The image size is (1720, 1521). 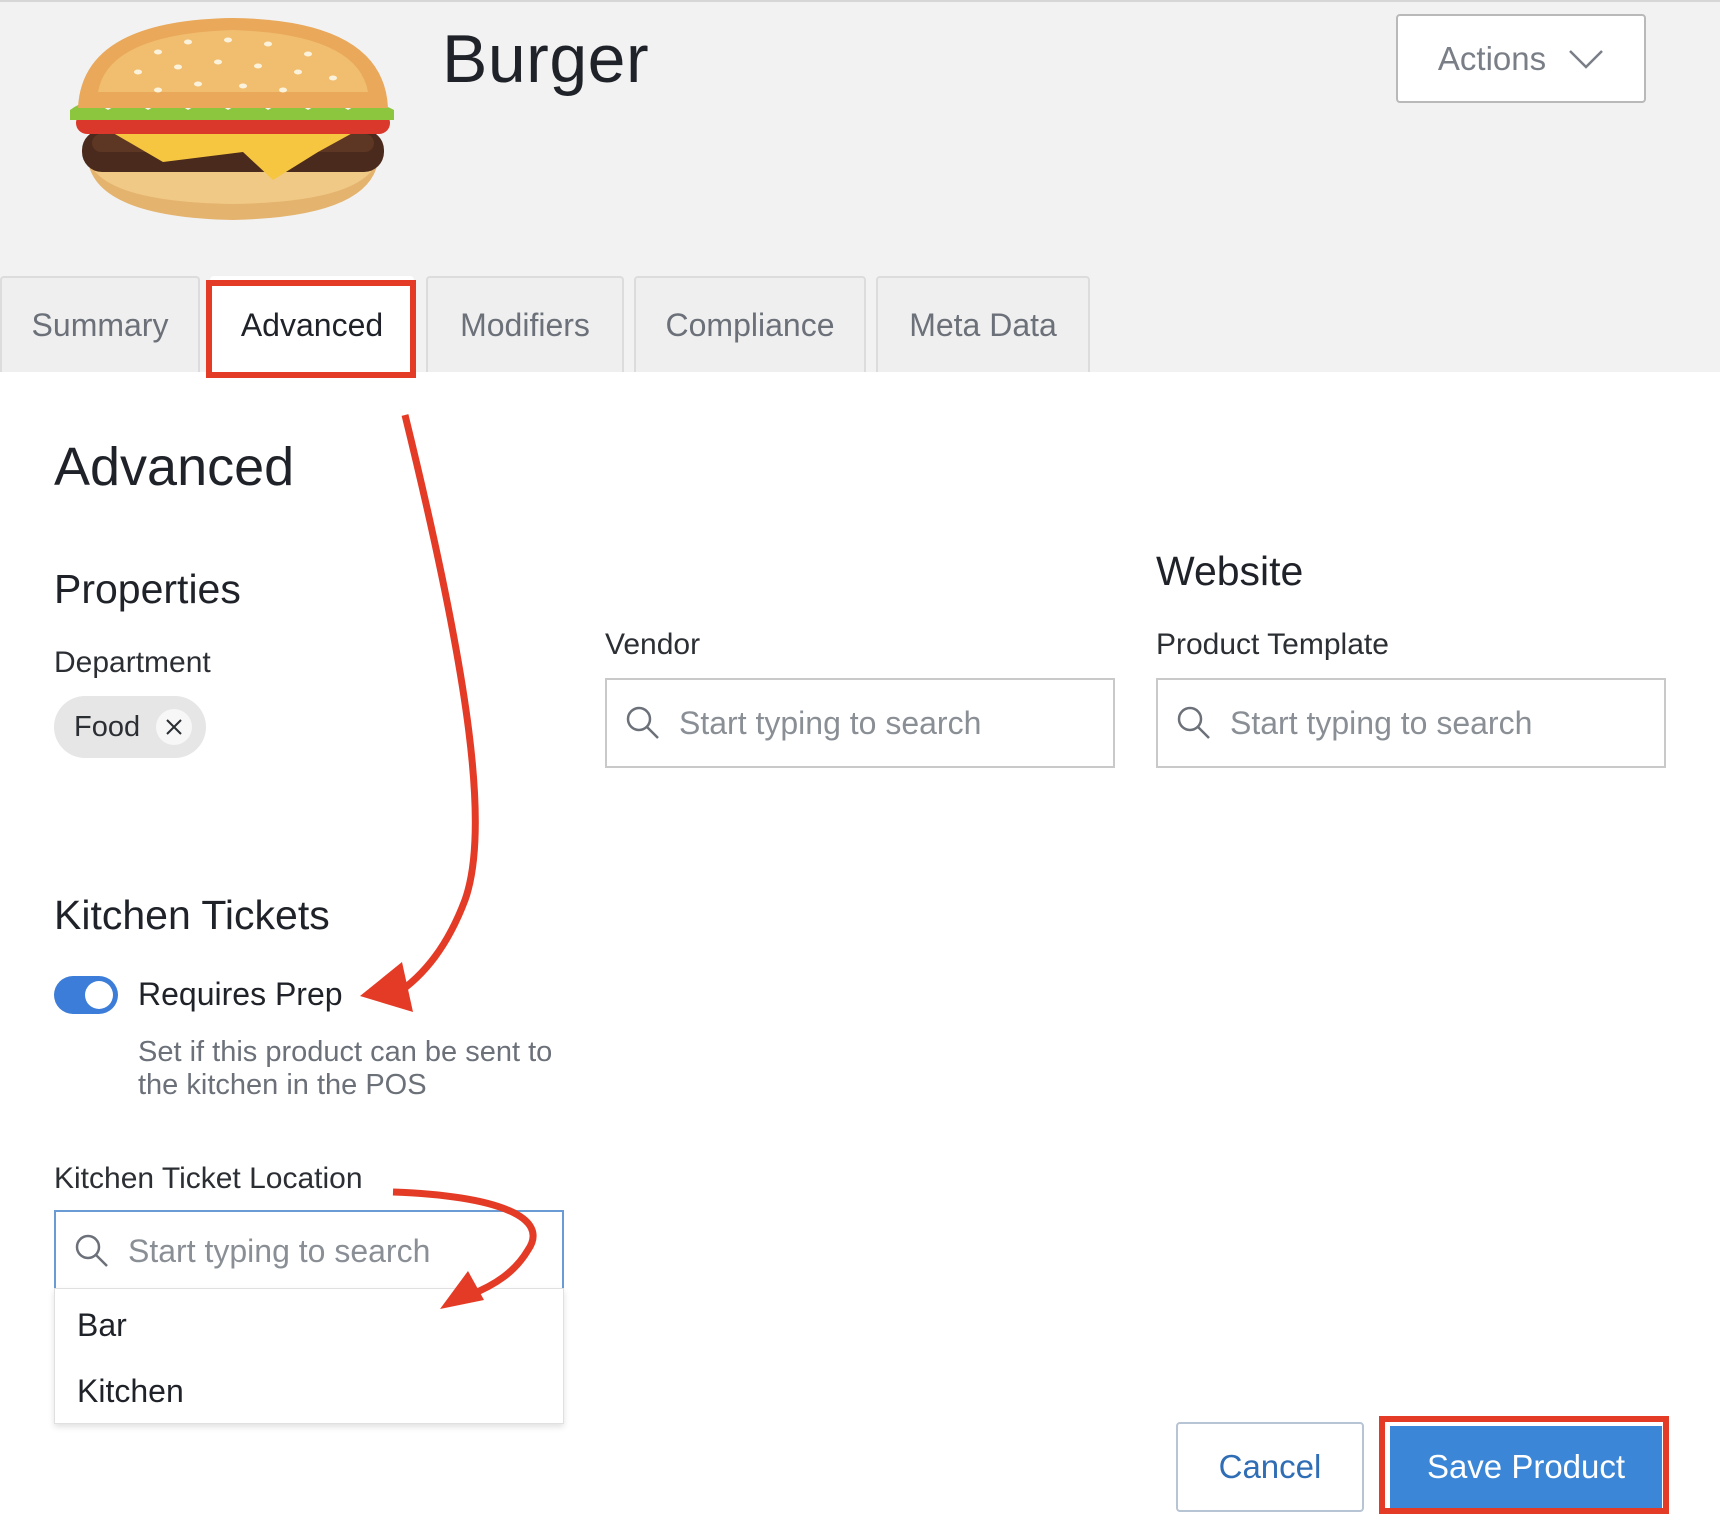 What do you see at coordinates (983, 324) in the screenshot?
I see `tab-meta-data: Meta Data` at bounding box center [983, 324].